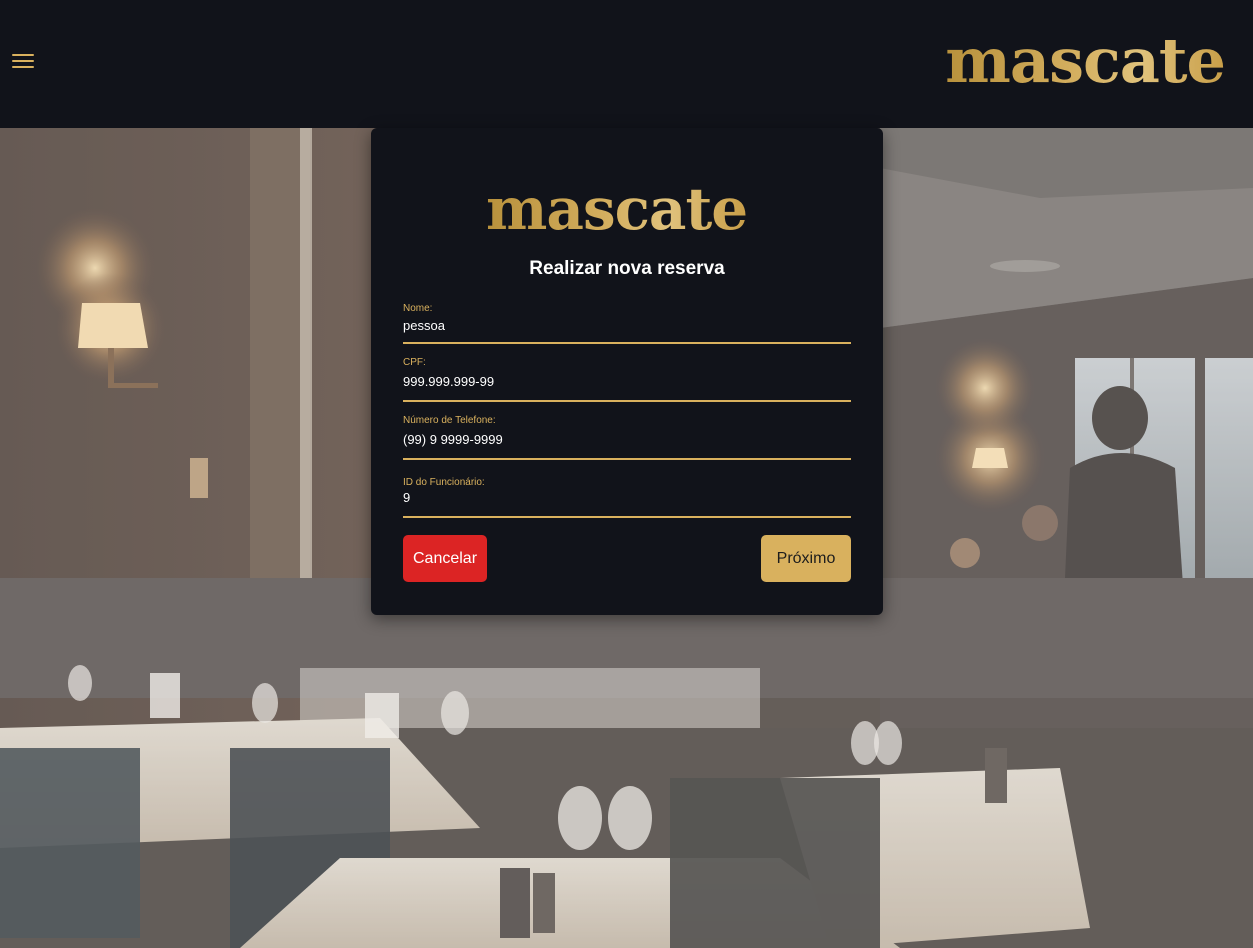 The width and height of the screenshot is (1253, 948). What do you see at coordinates (806, 558) in the screenshot?
I see `next-button: Próximo` at bounding box center [806, 558].